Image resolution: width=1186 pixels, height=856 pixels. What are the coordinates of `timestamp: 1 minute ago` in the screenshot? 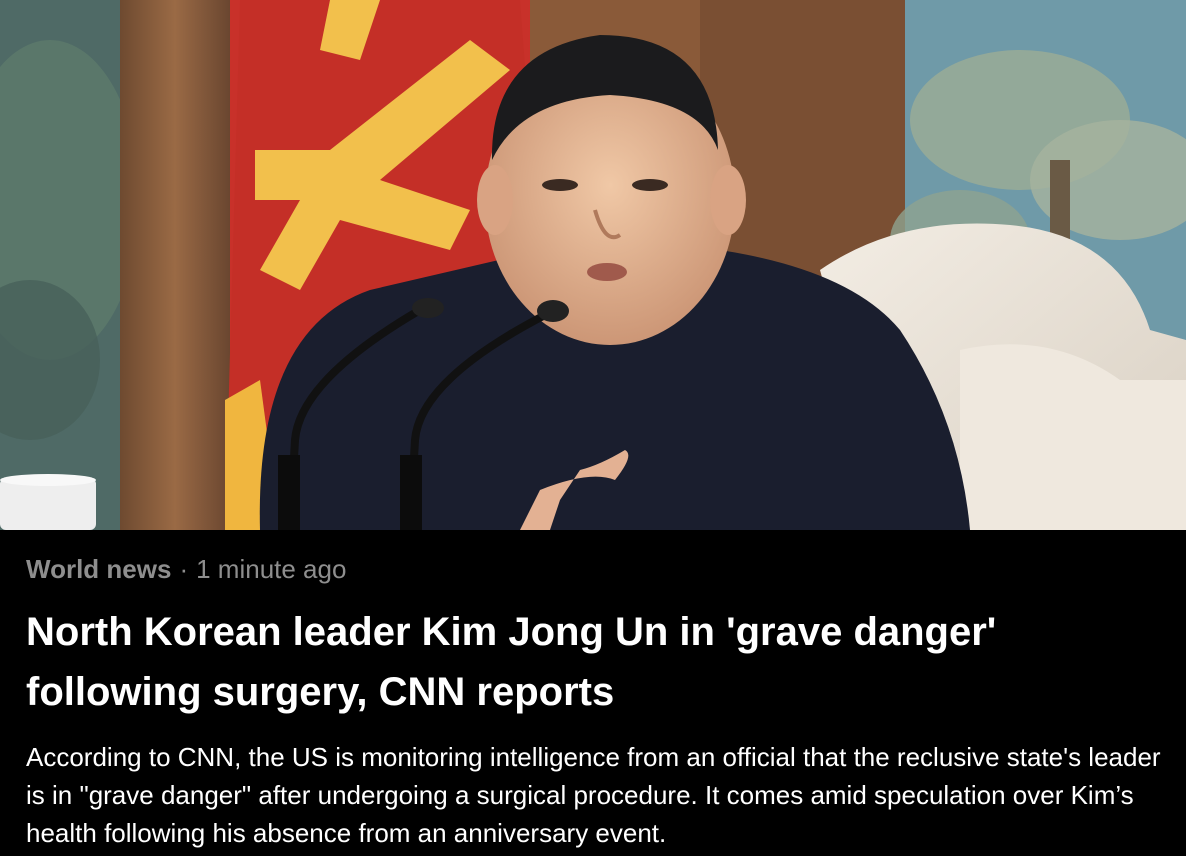 It's located at (271, 569).